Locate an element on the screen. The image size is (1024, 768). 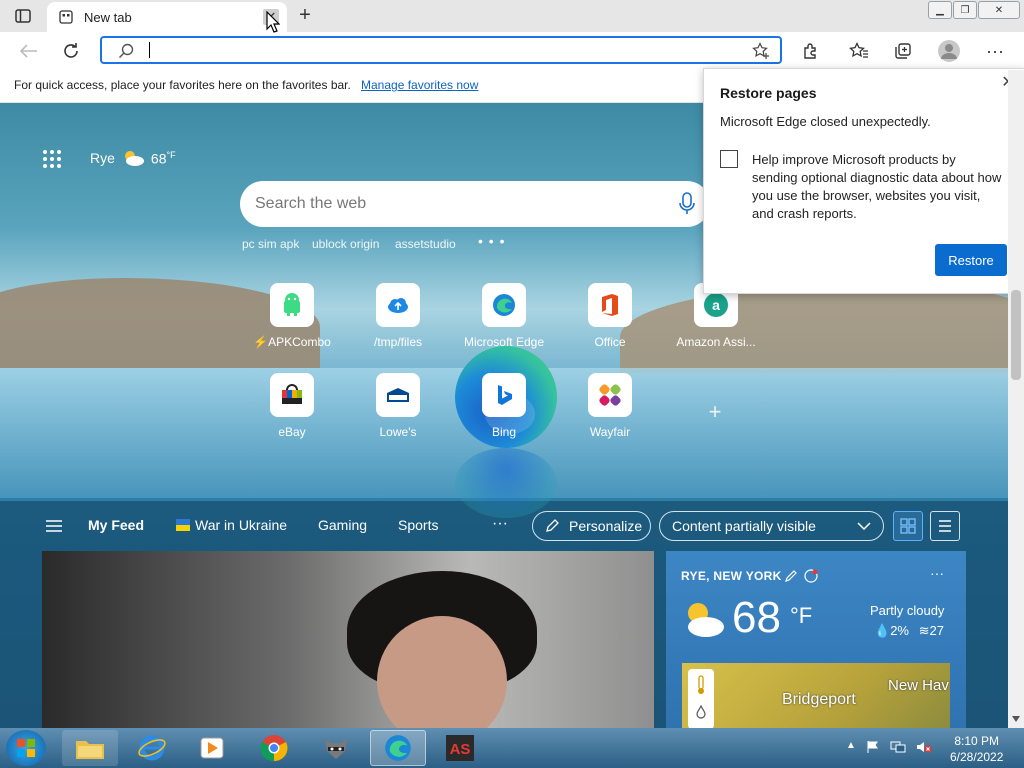
apkcombo-icon is located at coordinates (292, 304).